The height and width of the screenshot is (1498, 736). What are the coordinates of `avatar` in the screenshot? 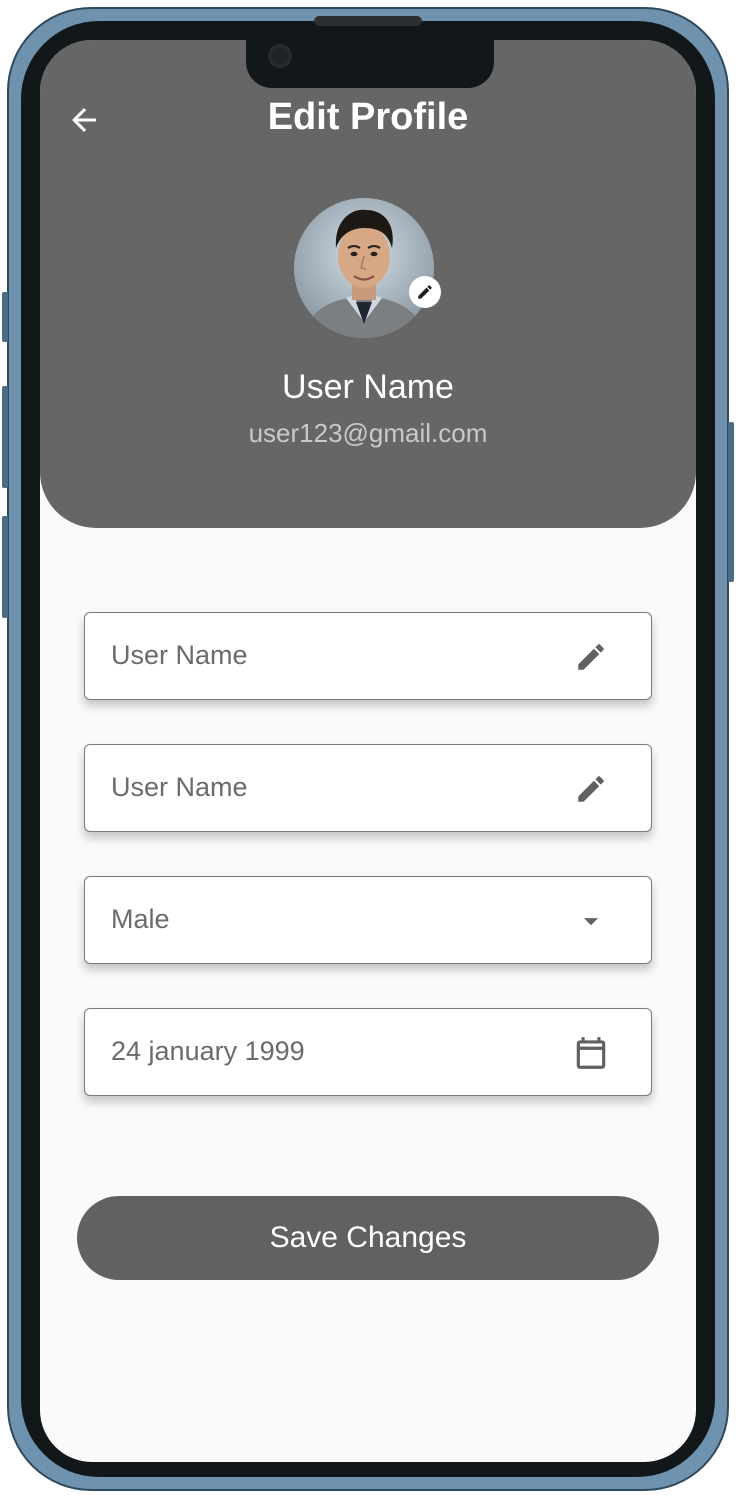 It's located at (364, 268).